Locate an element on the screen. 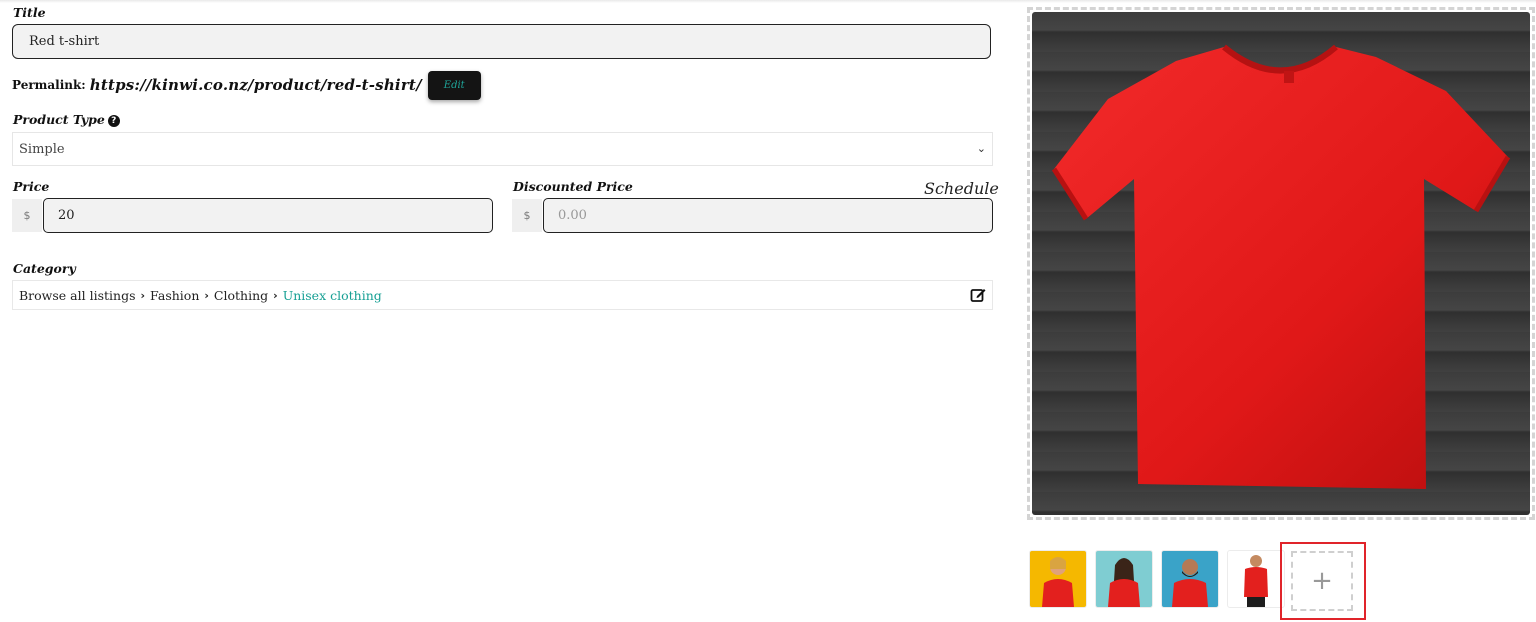 The image size is (1536, 622). model-woman-thumbnail is located at coordinates (1058, 582).